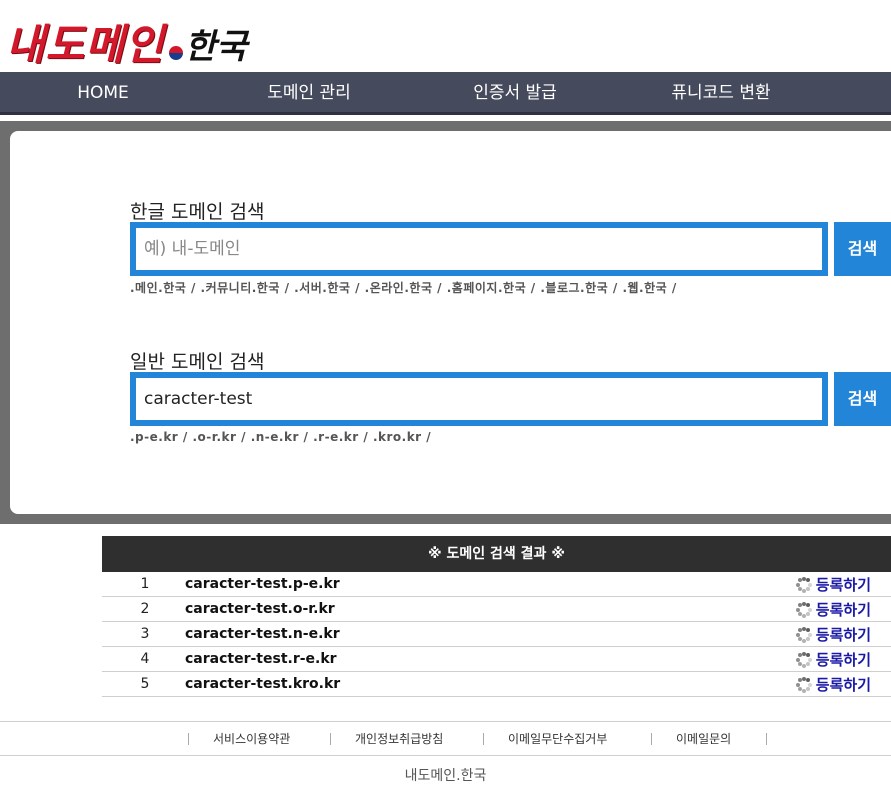 This screenshot has width=891, height=793. I want to click on row-number: 2, so click(145, 609).